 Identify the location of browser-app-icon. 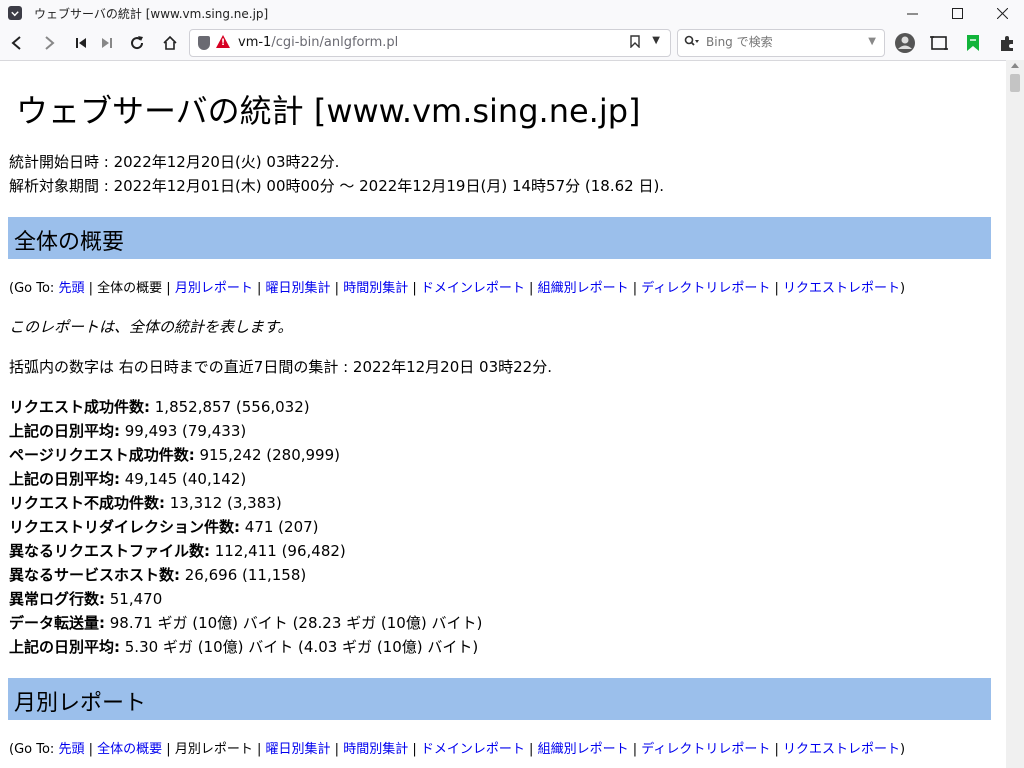
(15, 13).